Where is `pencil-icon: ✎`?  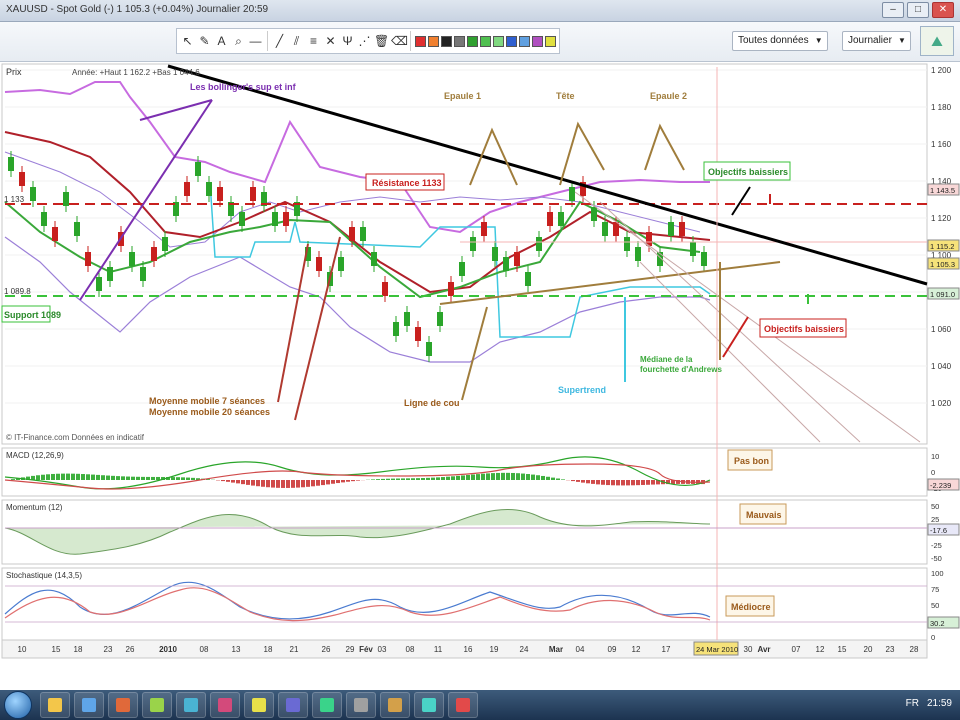
pencil-icon: ✎ is located at coordinates (204, 41).